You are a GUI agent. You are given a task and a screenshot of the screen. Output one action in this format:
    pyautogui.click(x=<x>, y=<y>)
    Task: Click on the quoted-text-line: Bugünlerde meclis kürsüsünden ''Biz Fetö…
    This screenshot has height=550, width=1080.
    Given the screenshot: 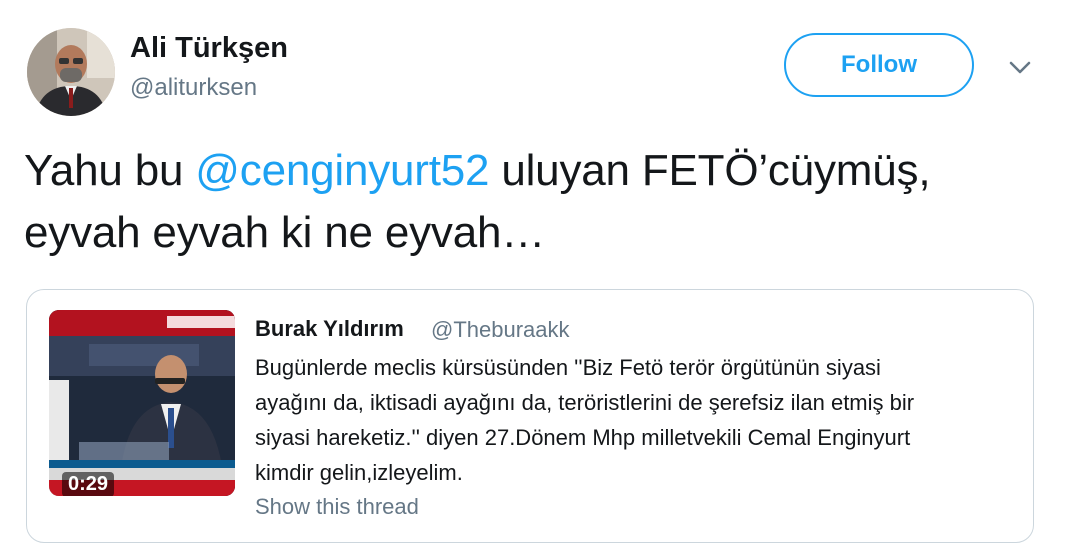 What is the action you would take?
    pyautogui.click(x=568, y=367)
    